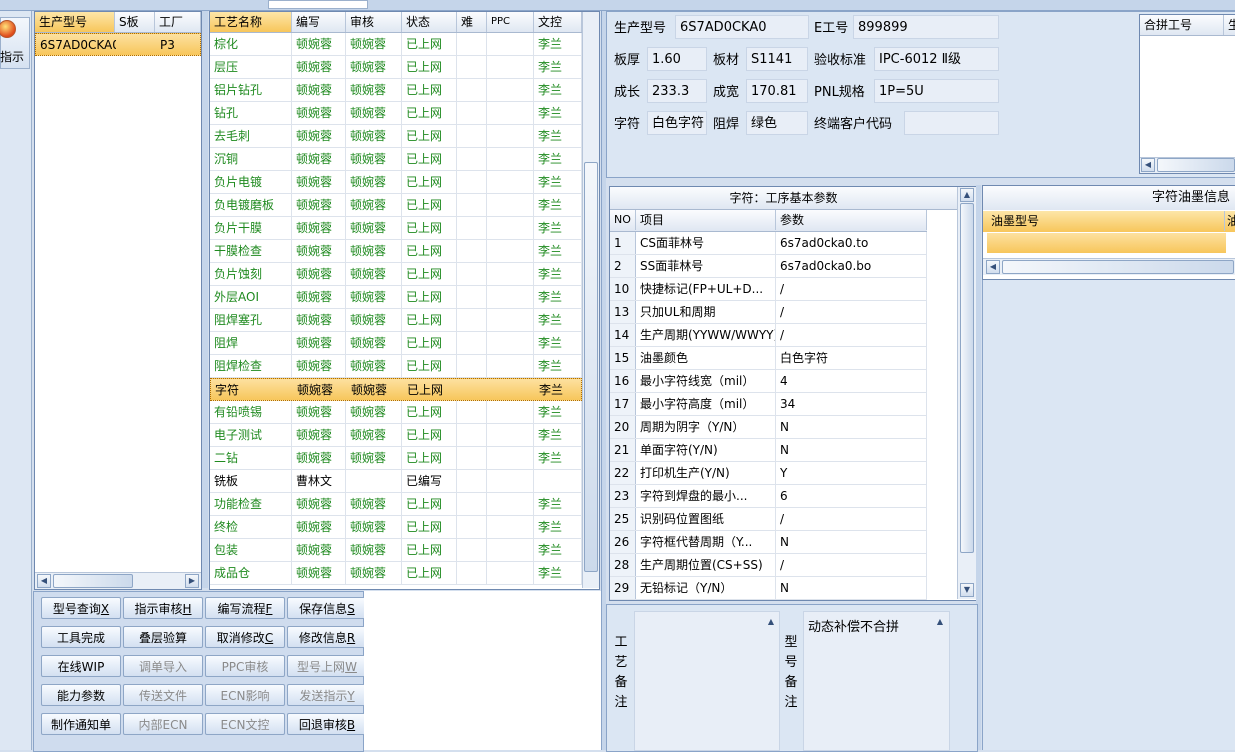 This screenshot has width=1235, height=752. What do you see at coordinates (163, 637) in the screenshot?
I see `action-button: 叠层验算` at bounding box center [163, 637].